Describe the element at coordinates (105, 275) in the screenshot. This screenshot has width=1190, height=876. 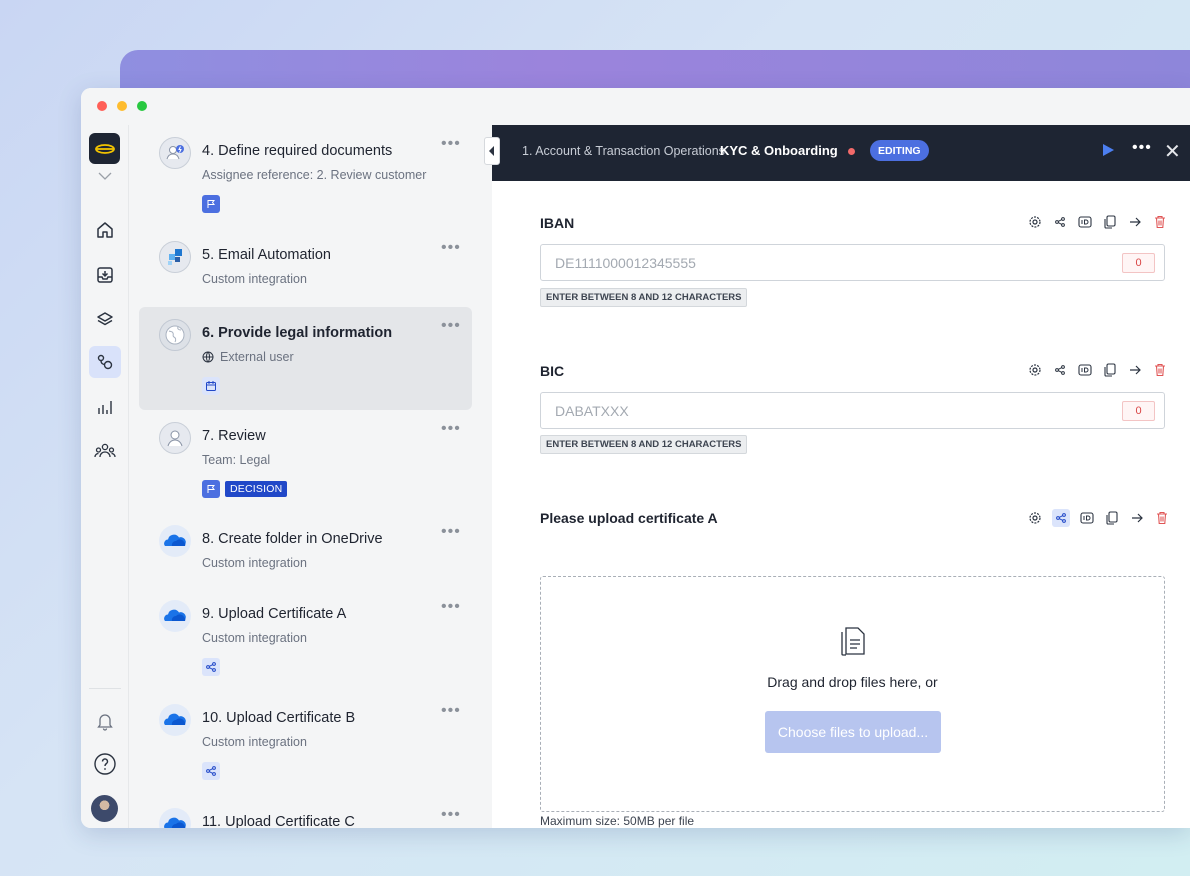
I see `inbox-icon` at that location.